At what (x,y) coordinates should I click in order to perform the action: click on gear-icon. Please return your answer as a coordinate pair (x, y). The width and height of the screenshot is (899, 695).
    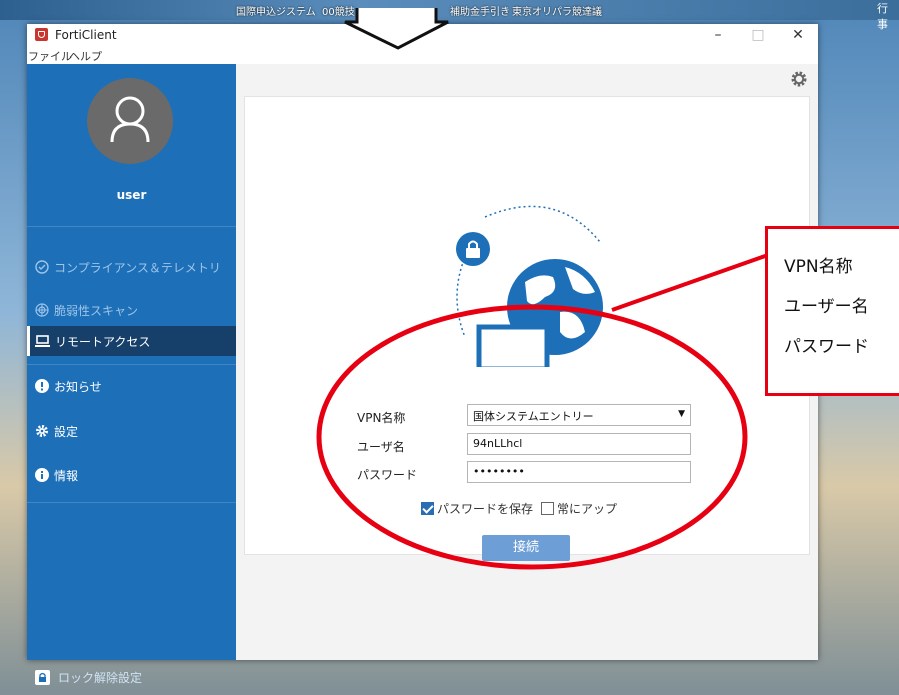
    Looking at the image, I should click on (42, 431).